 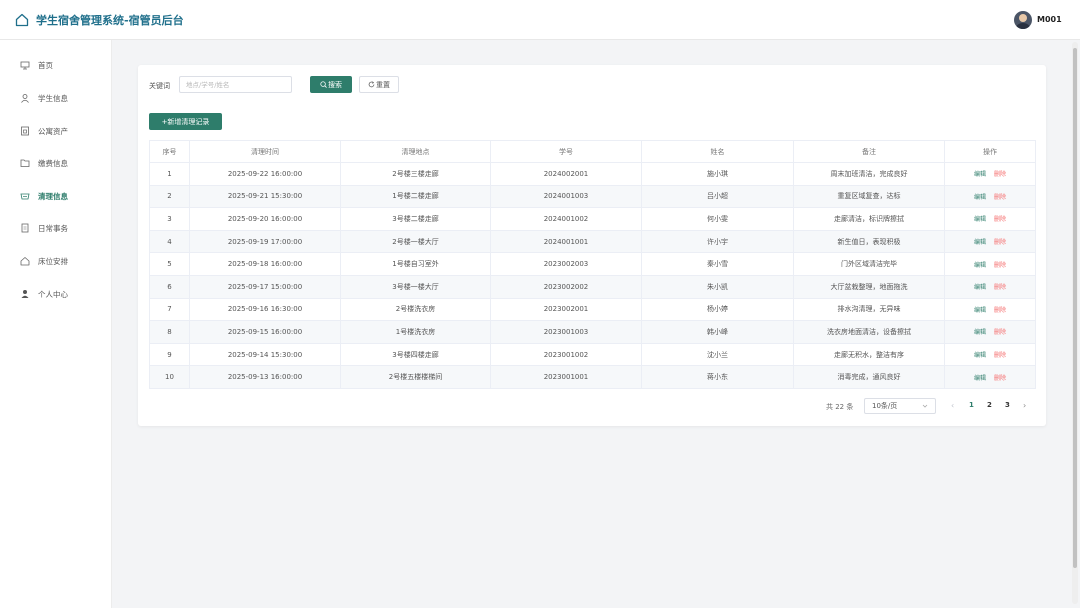 What do you see at coordinates (56, 228) in the screenshot?
I see `sidebar-item-daily: 日常事务` at bounding box center [56, 228].